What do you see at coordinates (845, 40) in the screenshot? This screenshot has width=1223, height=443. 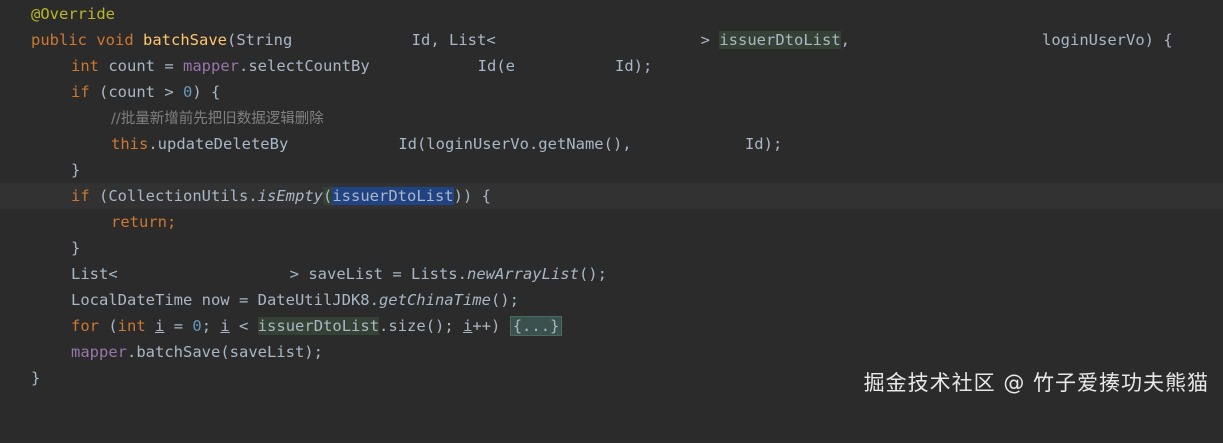 I see `code-text: ,` at bounding box center [845, 40].